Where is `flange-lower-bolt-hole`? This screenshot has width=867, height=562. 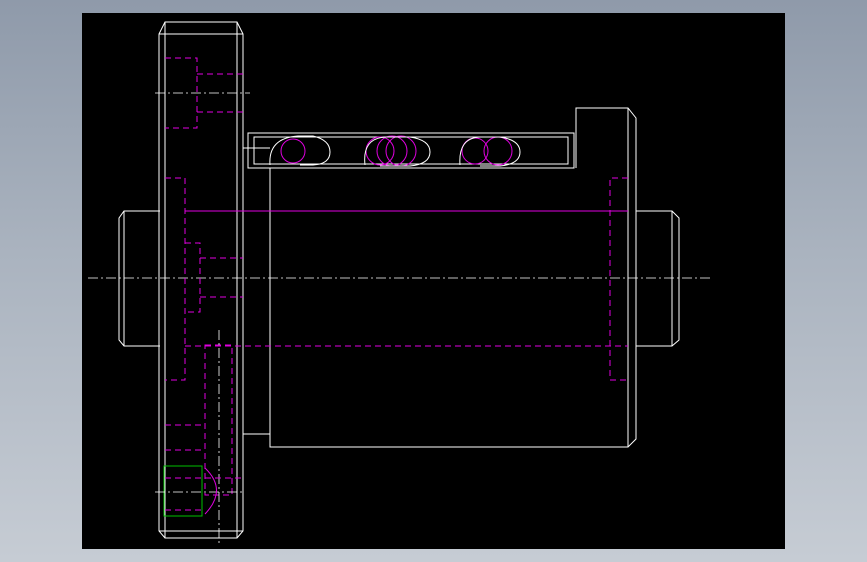
flange-lower-bolt-hole is located at coordinates (204, 437).